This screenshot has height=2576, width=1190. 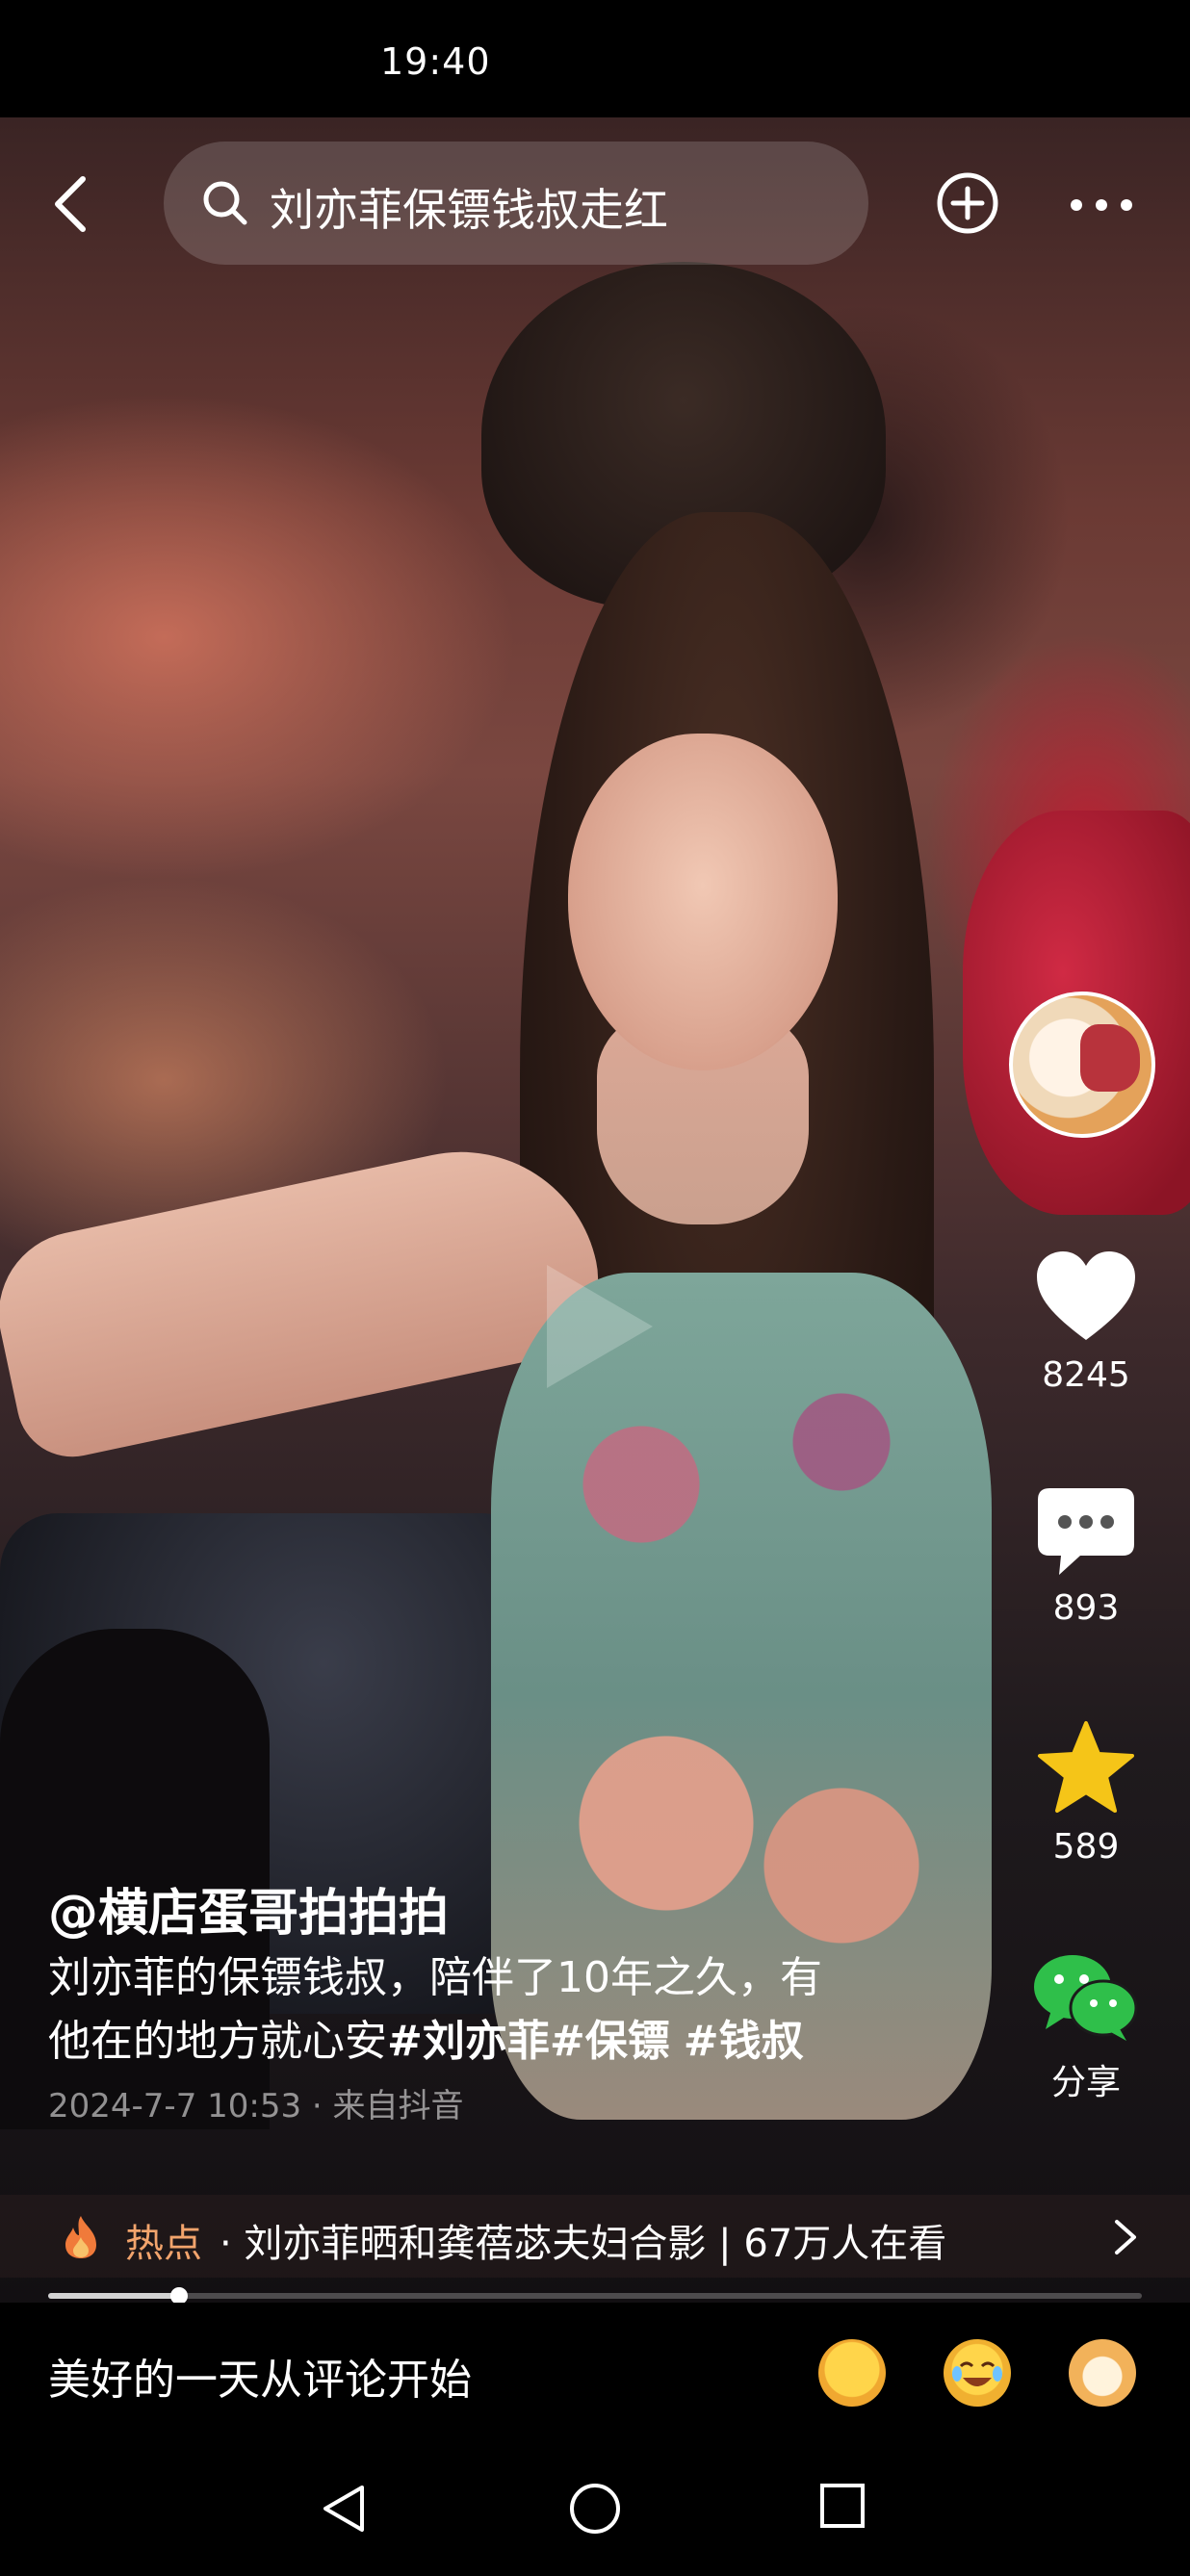 I want to click on nav-home-icon, so click(x=595, y=2509).